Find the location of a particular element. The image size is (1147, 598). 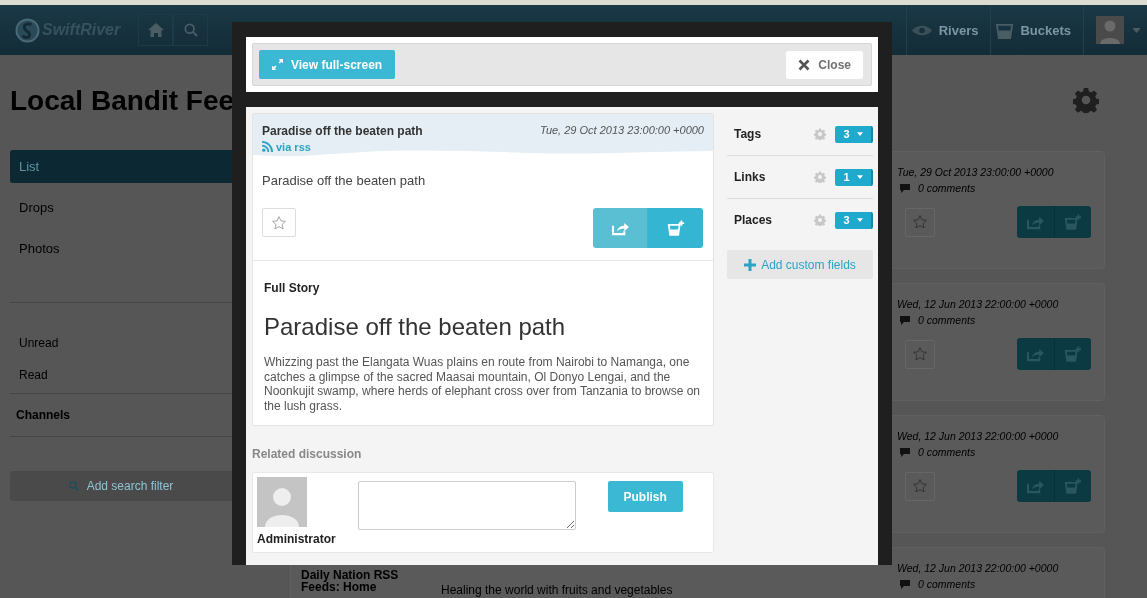

eye-icon is located at coordinates (921, 30).